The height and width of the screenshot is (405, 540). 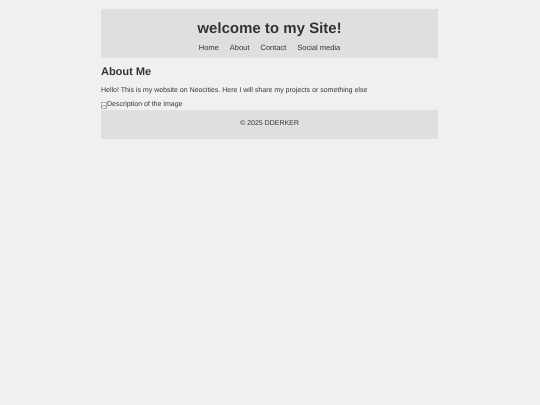 I want to click on section-heading: About Me, so click(x=126, y=72).